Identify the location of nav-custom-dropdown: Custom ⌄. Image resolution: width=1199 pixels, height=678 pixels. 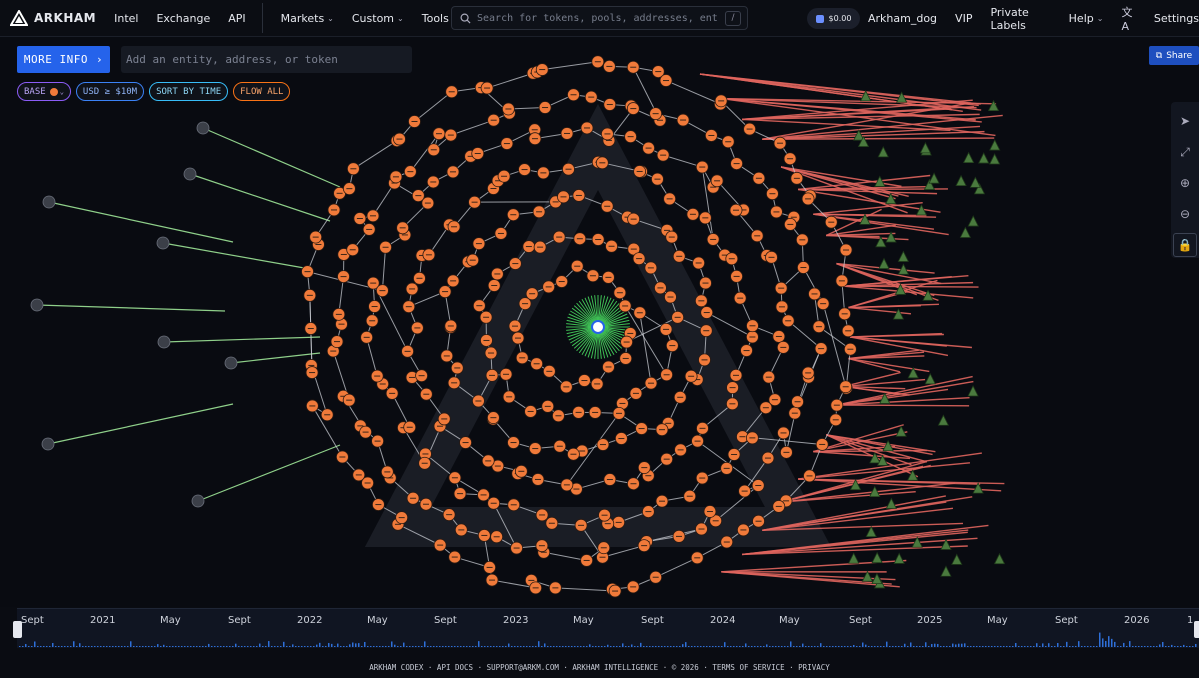
(378, 18).